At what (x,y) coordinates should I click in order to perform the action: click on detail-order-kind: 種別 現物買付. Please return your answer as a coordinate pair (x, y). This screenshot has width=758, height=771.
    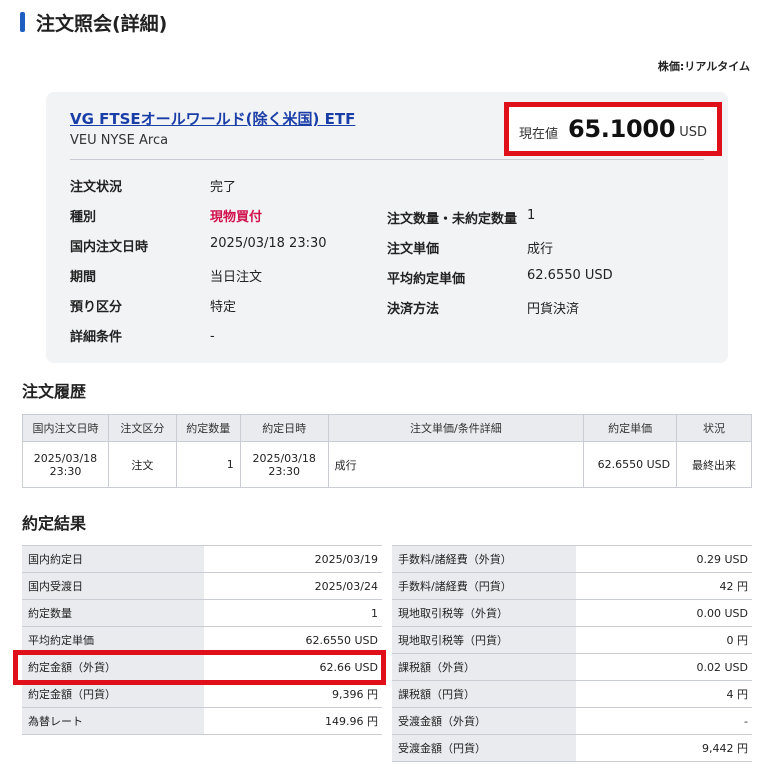
    Looking at the image, I should click on (166, 217).